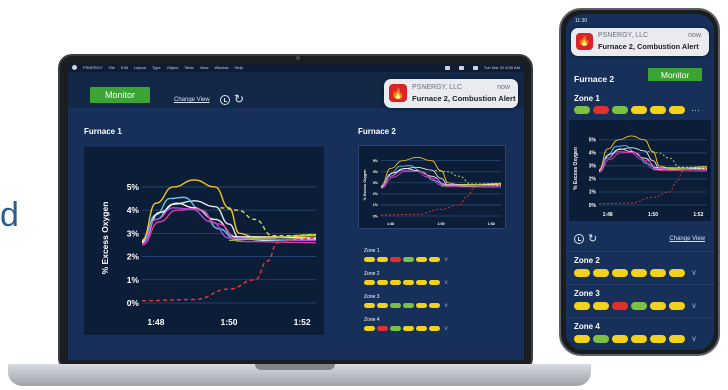  What do you see at coordinates (637, 110) in the screenshot?
I see `phone-zone-1-status: ···` at bounding box center [637, 110].